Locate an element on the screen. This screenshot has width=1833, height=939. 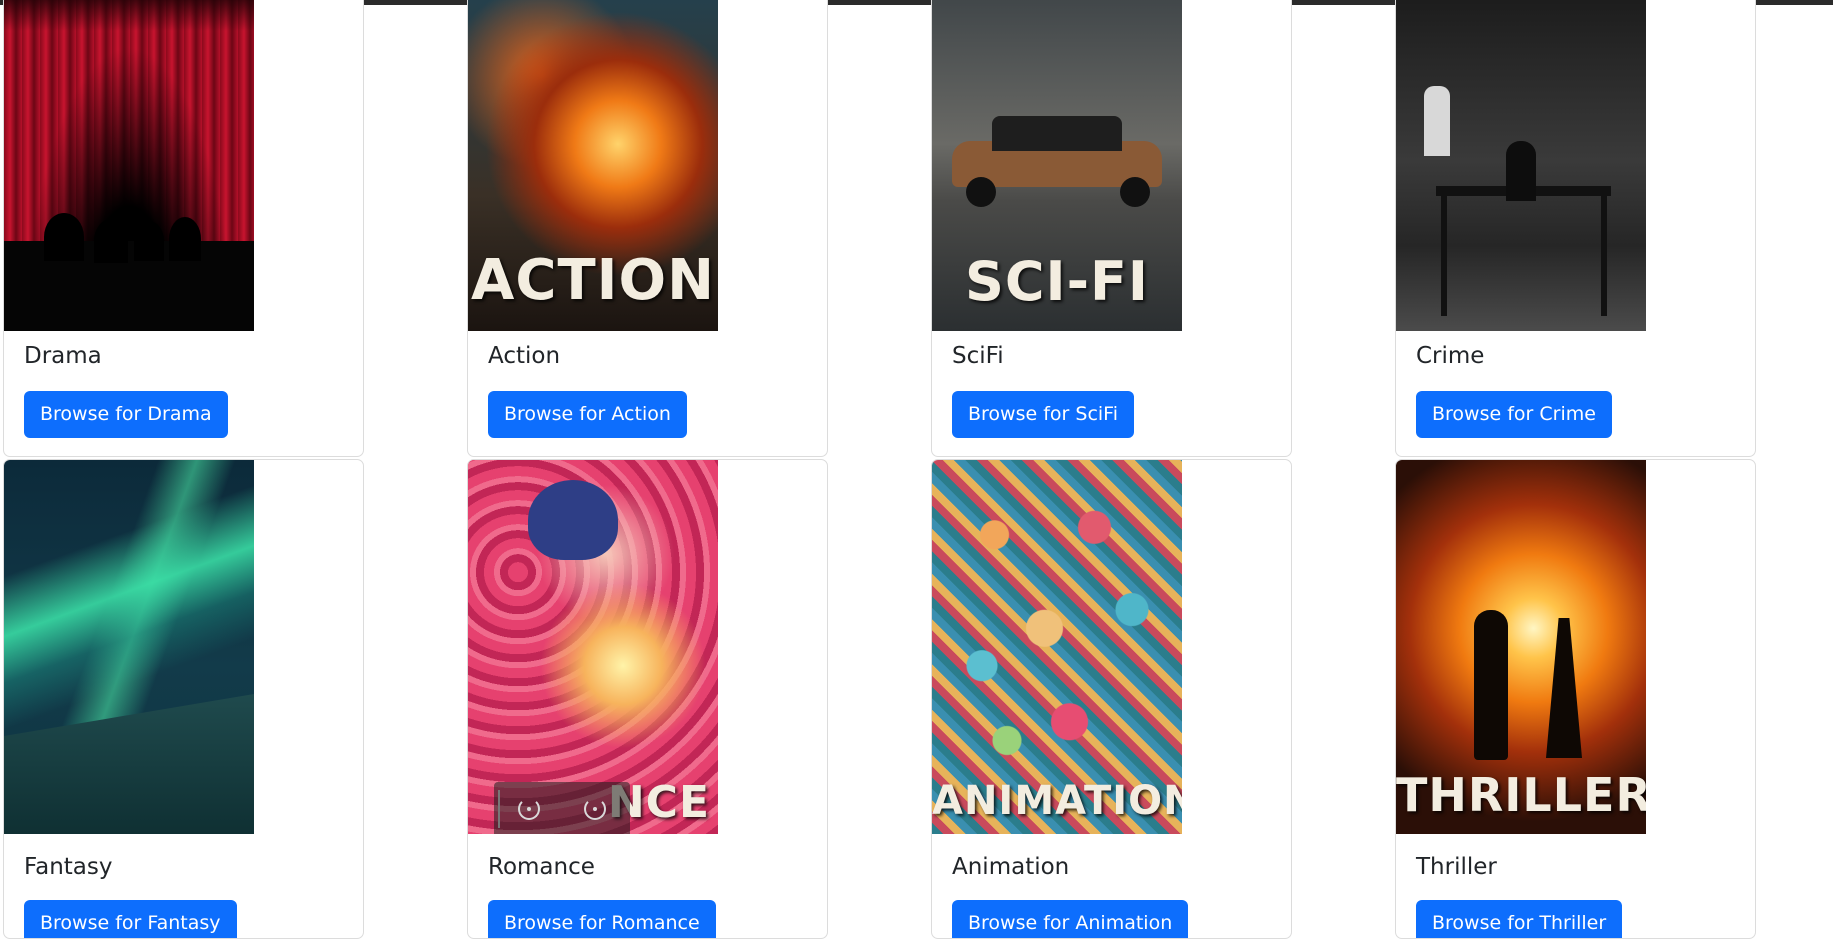
poster-title-action: ACTION is located at coordinates (593, 280).